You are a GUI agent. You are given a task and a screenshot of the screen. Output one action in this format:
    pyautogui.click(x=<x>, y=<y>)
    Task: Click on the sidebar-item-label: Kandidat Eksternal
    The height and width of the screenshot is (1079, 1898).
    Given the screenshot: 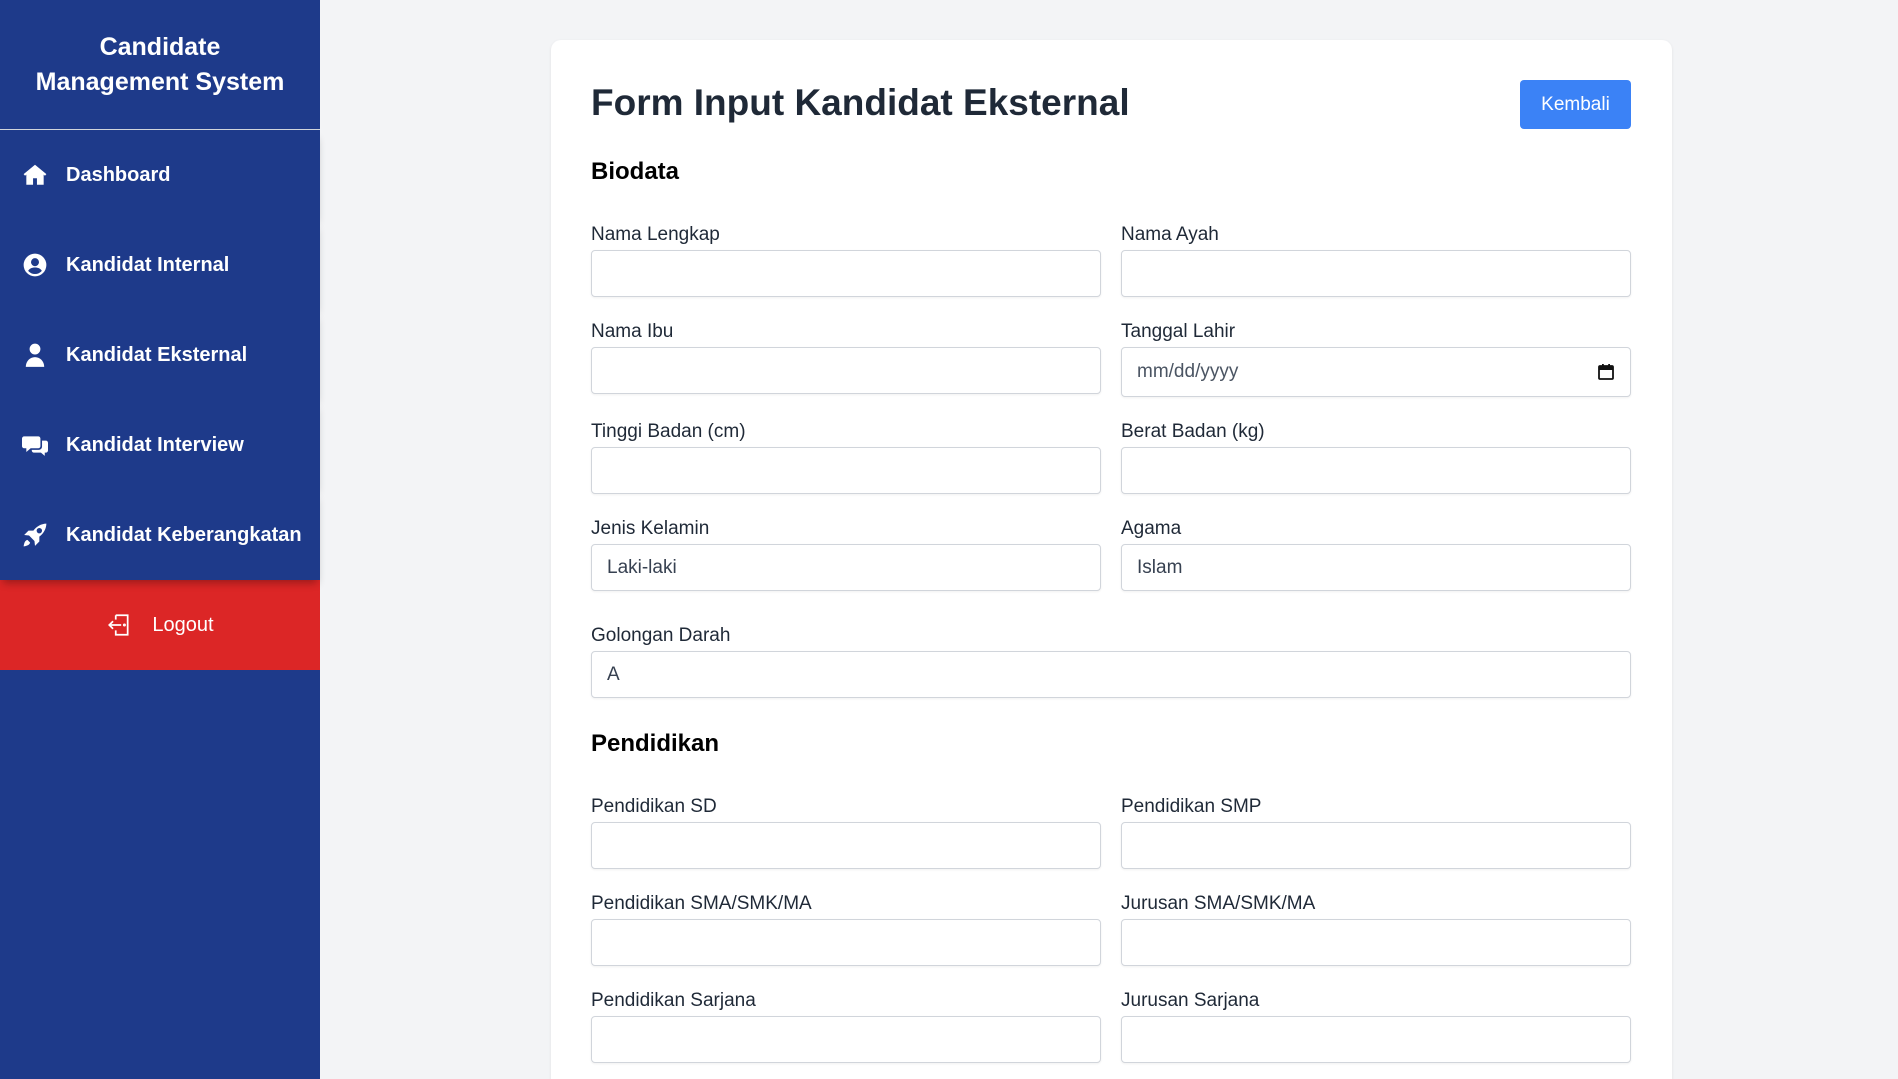 What is the action you would take?
    pyautogui.click(x=157, y=354)
    